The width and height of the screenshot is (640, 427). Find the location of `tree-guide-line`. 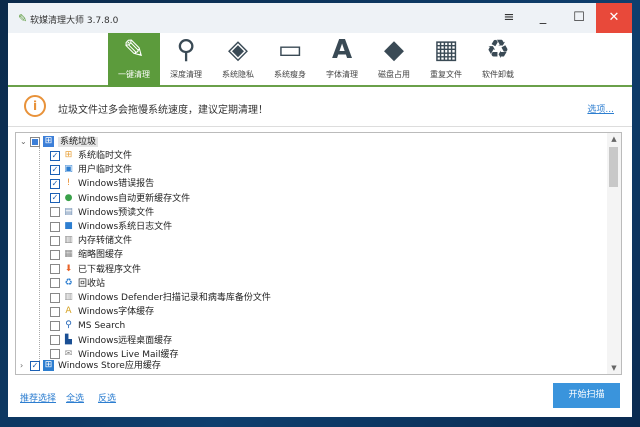

tree-guide-line is located at coordinates (39, 258).